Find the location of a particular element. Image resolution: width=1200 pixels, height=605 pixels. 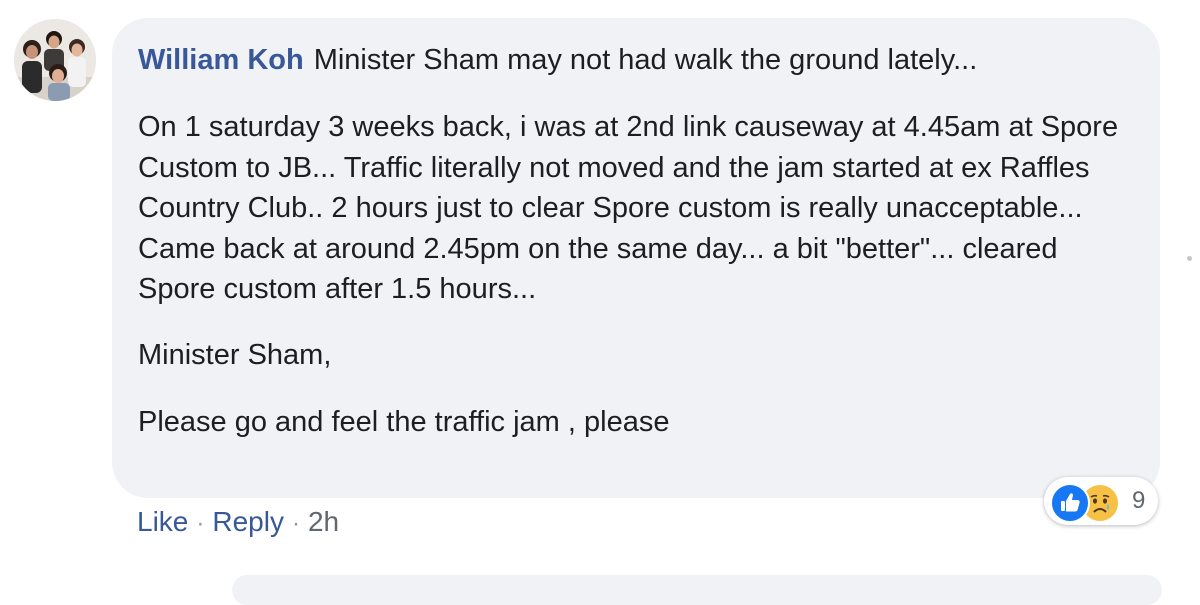

like-link: Like is located at coordinates (162, 521).